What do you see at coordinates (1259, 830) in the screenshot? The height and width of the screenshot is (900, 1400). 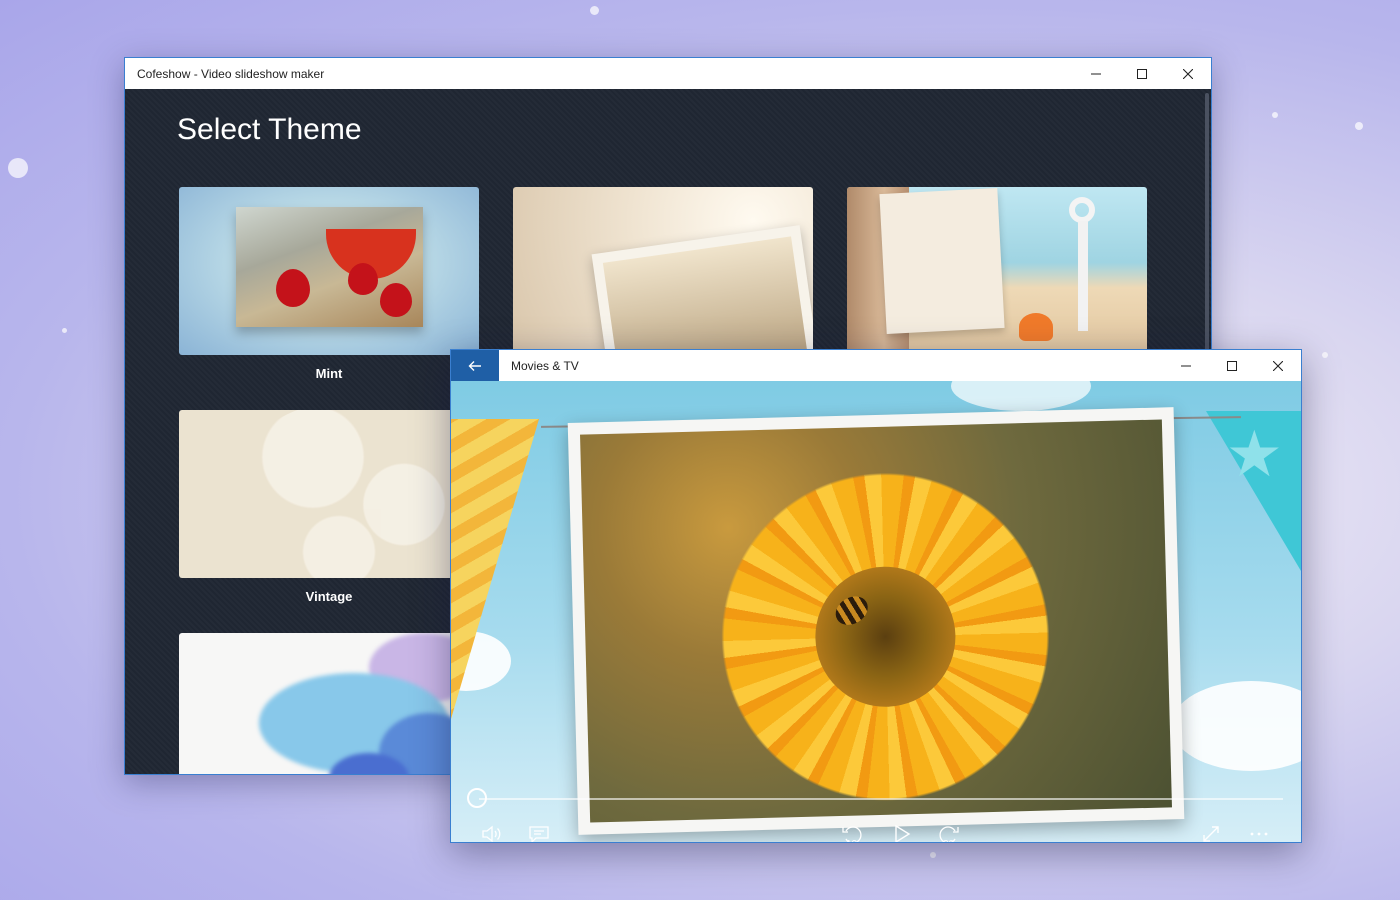 I see `more-button` at bounding box center [1259, 830].